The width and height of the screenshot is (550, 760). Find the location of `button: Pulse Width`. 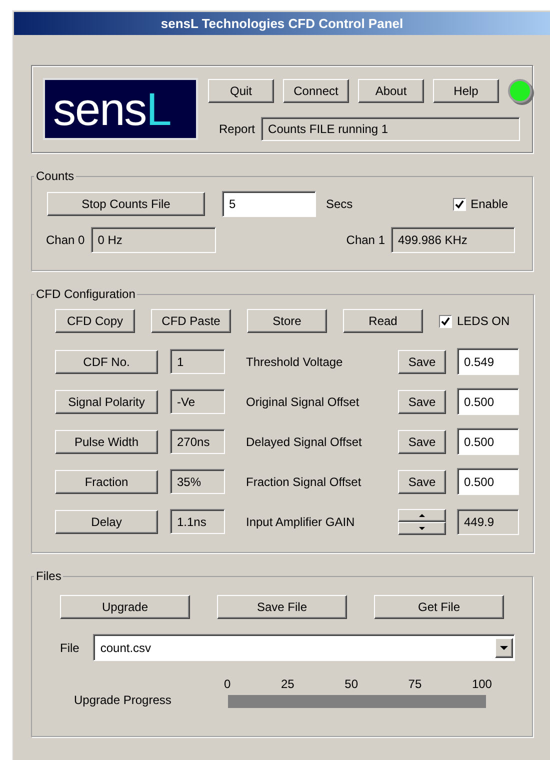

button: Pulse Width is located at coordinates (106, 442).